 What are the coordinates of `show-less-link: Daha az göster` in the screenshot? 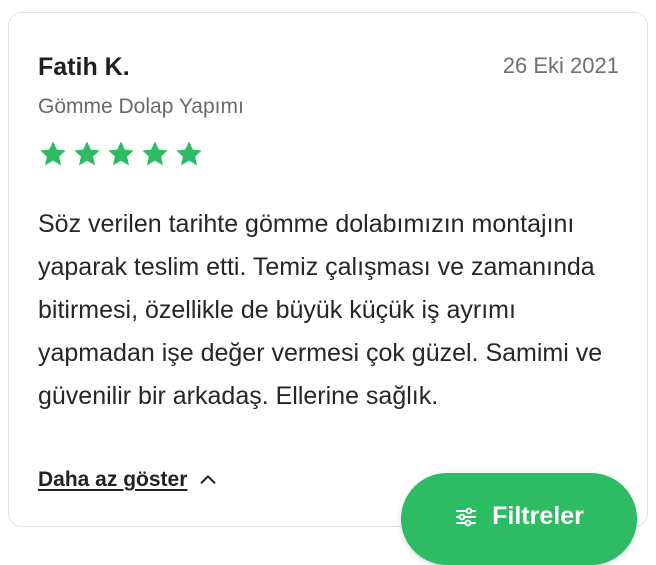 It's located at (128, 480).